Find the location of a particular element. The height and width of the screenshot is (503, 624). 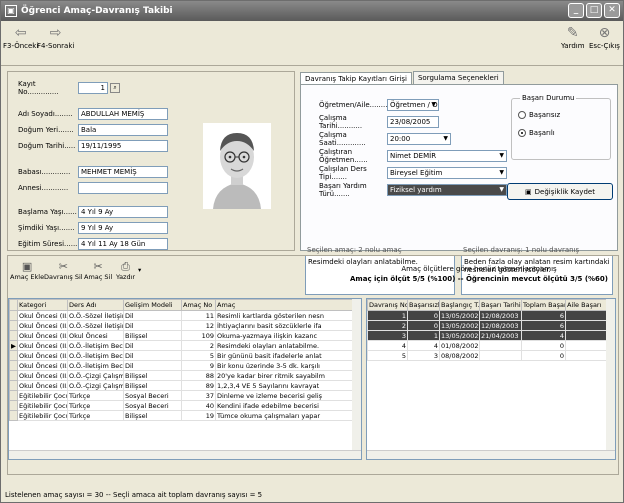

column-header: Başarı Tarihi is located at coordinates (500, 305).